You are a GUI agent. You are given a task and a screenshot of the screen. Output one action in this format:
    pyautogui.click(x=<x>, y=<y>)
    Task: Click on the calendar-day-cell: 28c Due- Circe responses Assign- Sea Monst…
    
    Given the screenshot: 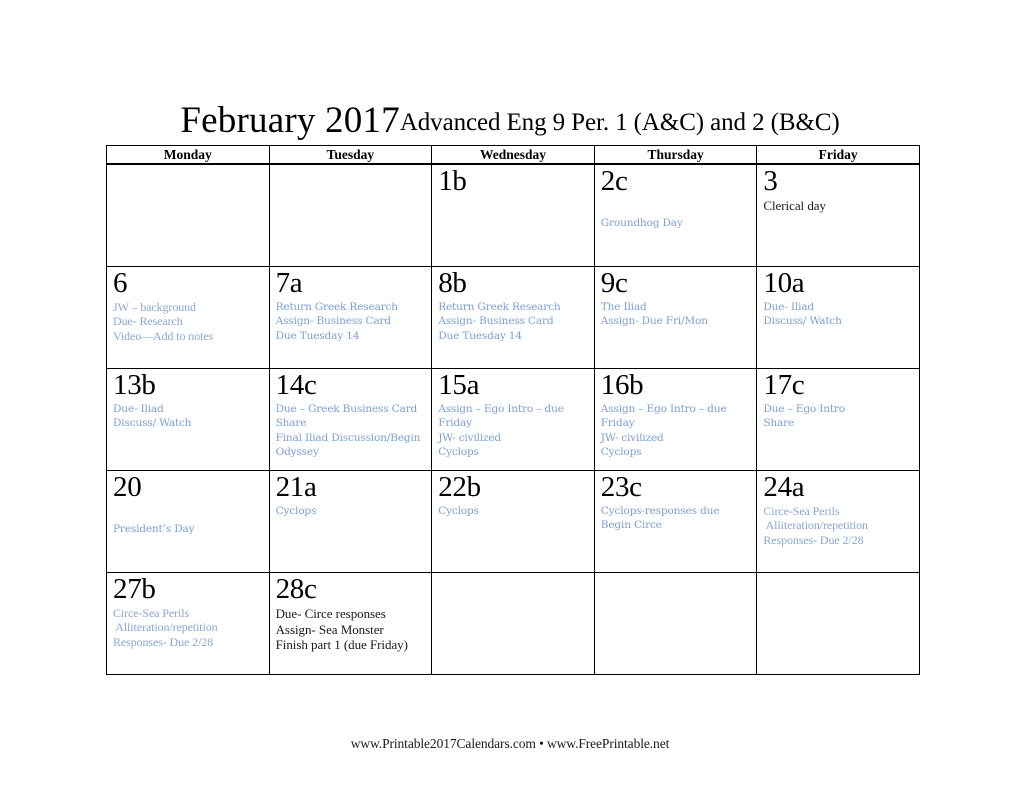 What is the action you would take?
    pyautogui.click(x=350, y=623)
    